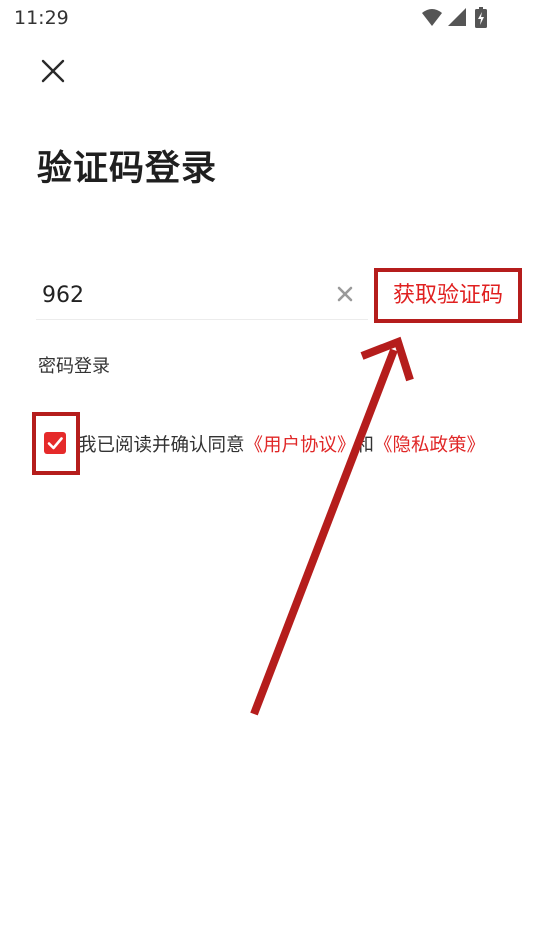 This screenshot has height=951, width=535. I want to click on status-bar: 11:29, so click(267, 19).